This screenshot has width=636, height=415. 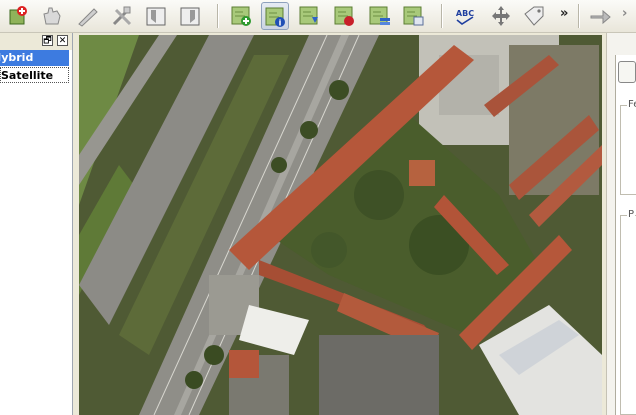 I want to click on properties-panel: Fe P, so click(x=621, y=224).